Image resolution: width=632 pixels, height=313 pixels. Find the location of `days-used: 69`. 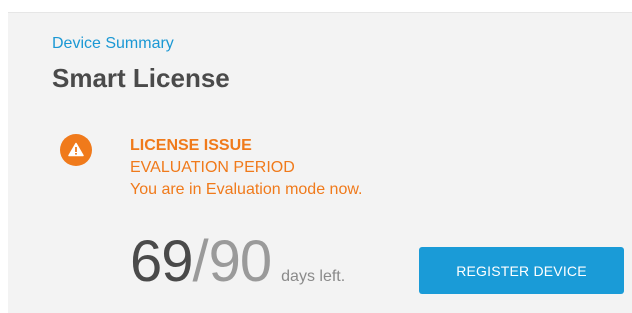

days-used: 69 is located at coordinates (162, 261).